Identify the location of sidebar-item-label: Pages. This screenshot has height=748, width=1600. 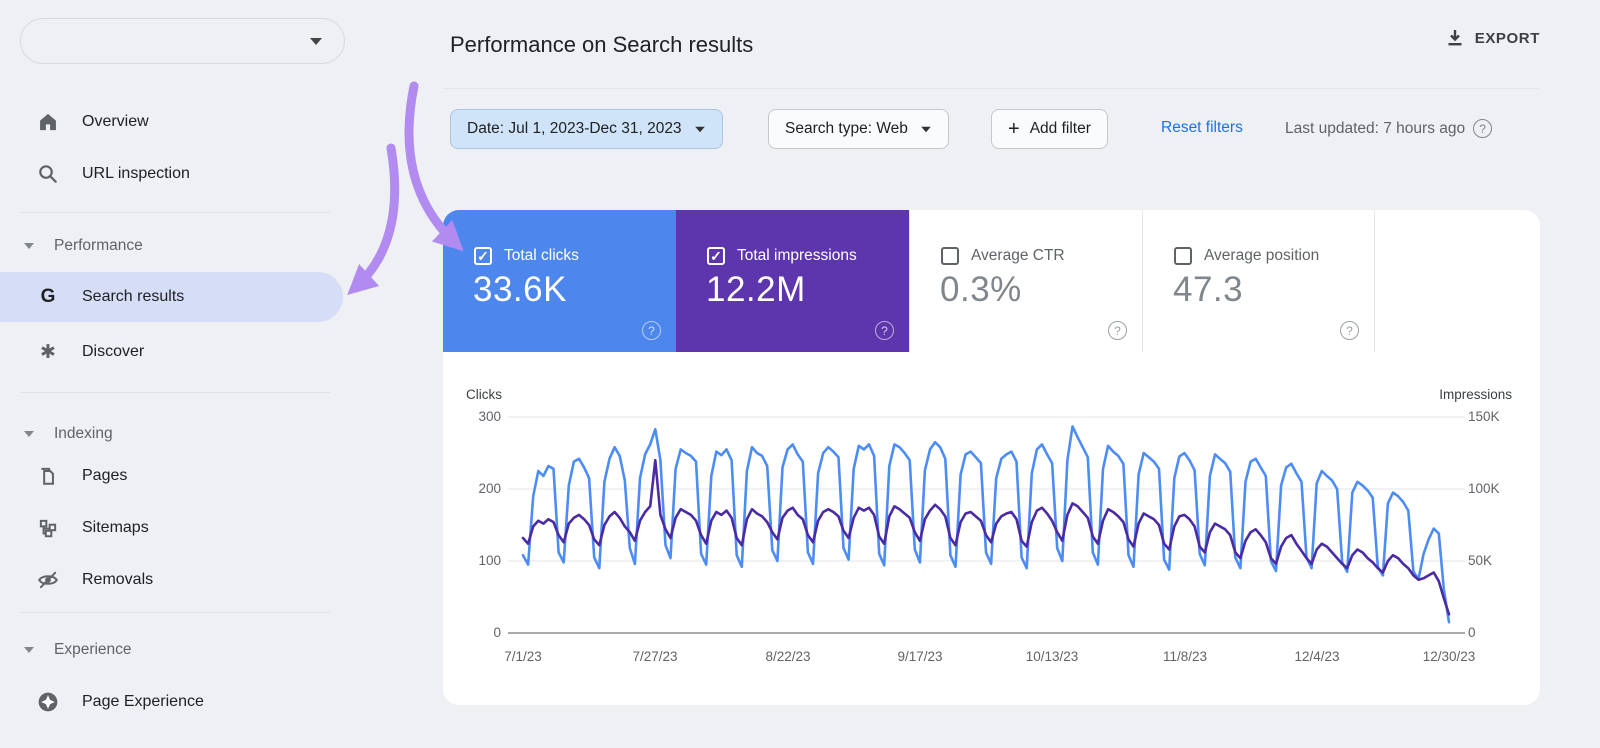
(105, 475).